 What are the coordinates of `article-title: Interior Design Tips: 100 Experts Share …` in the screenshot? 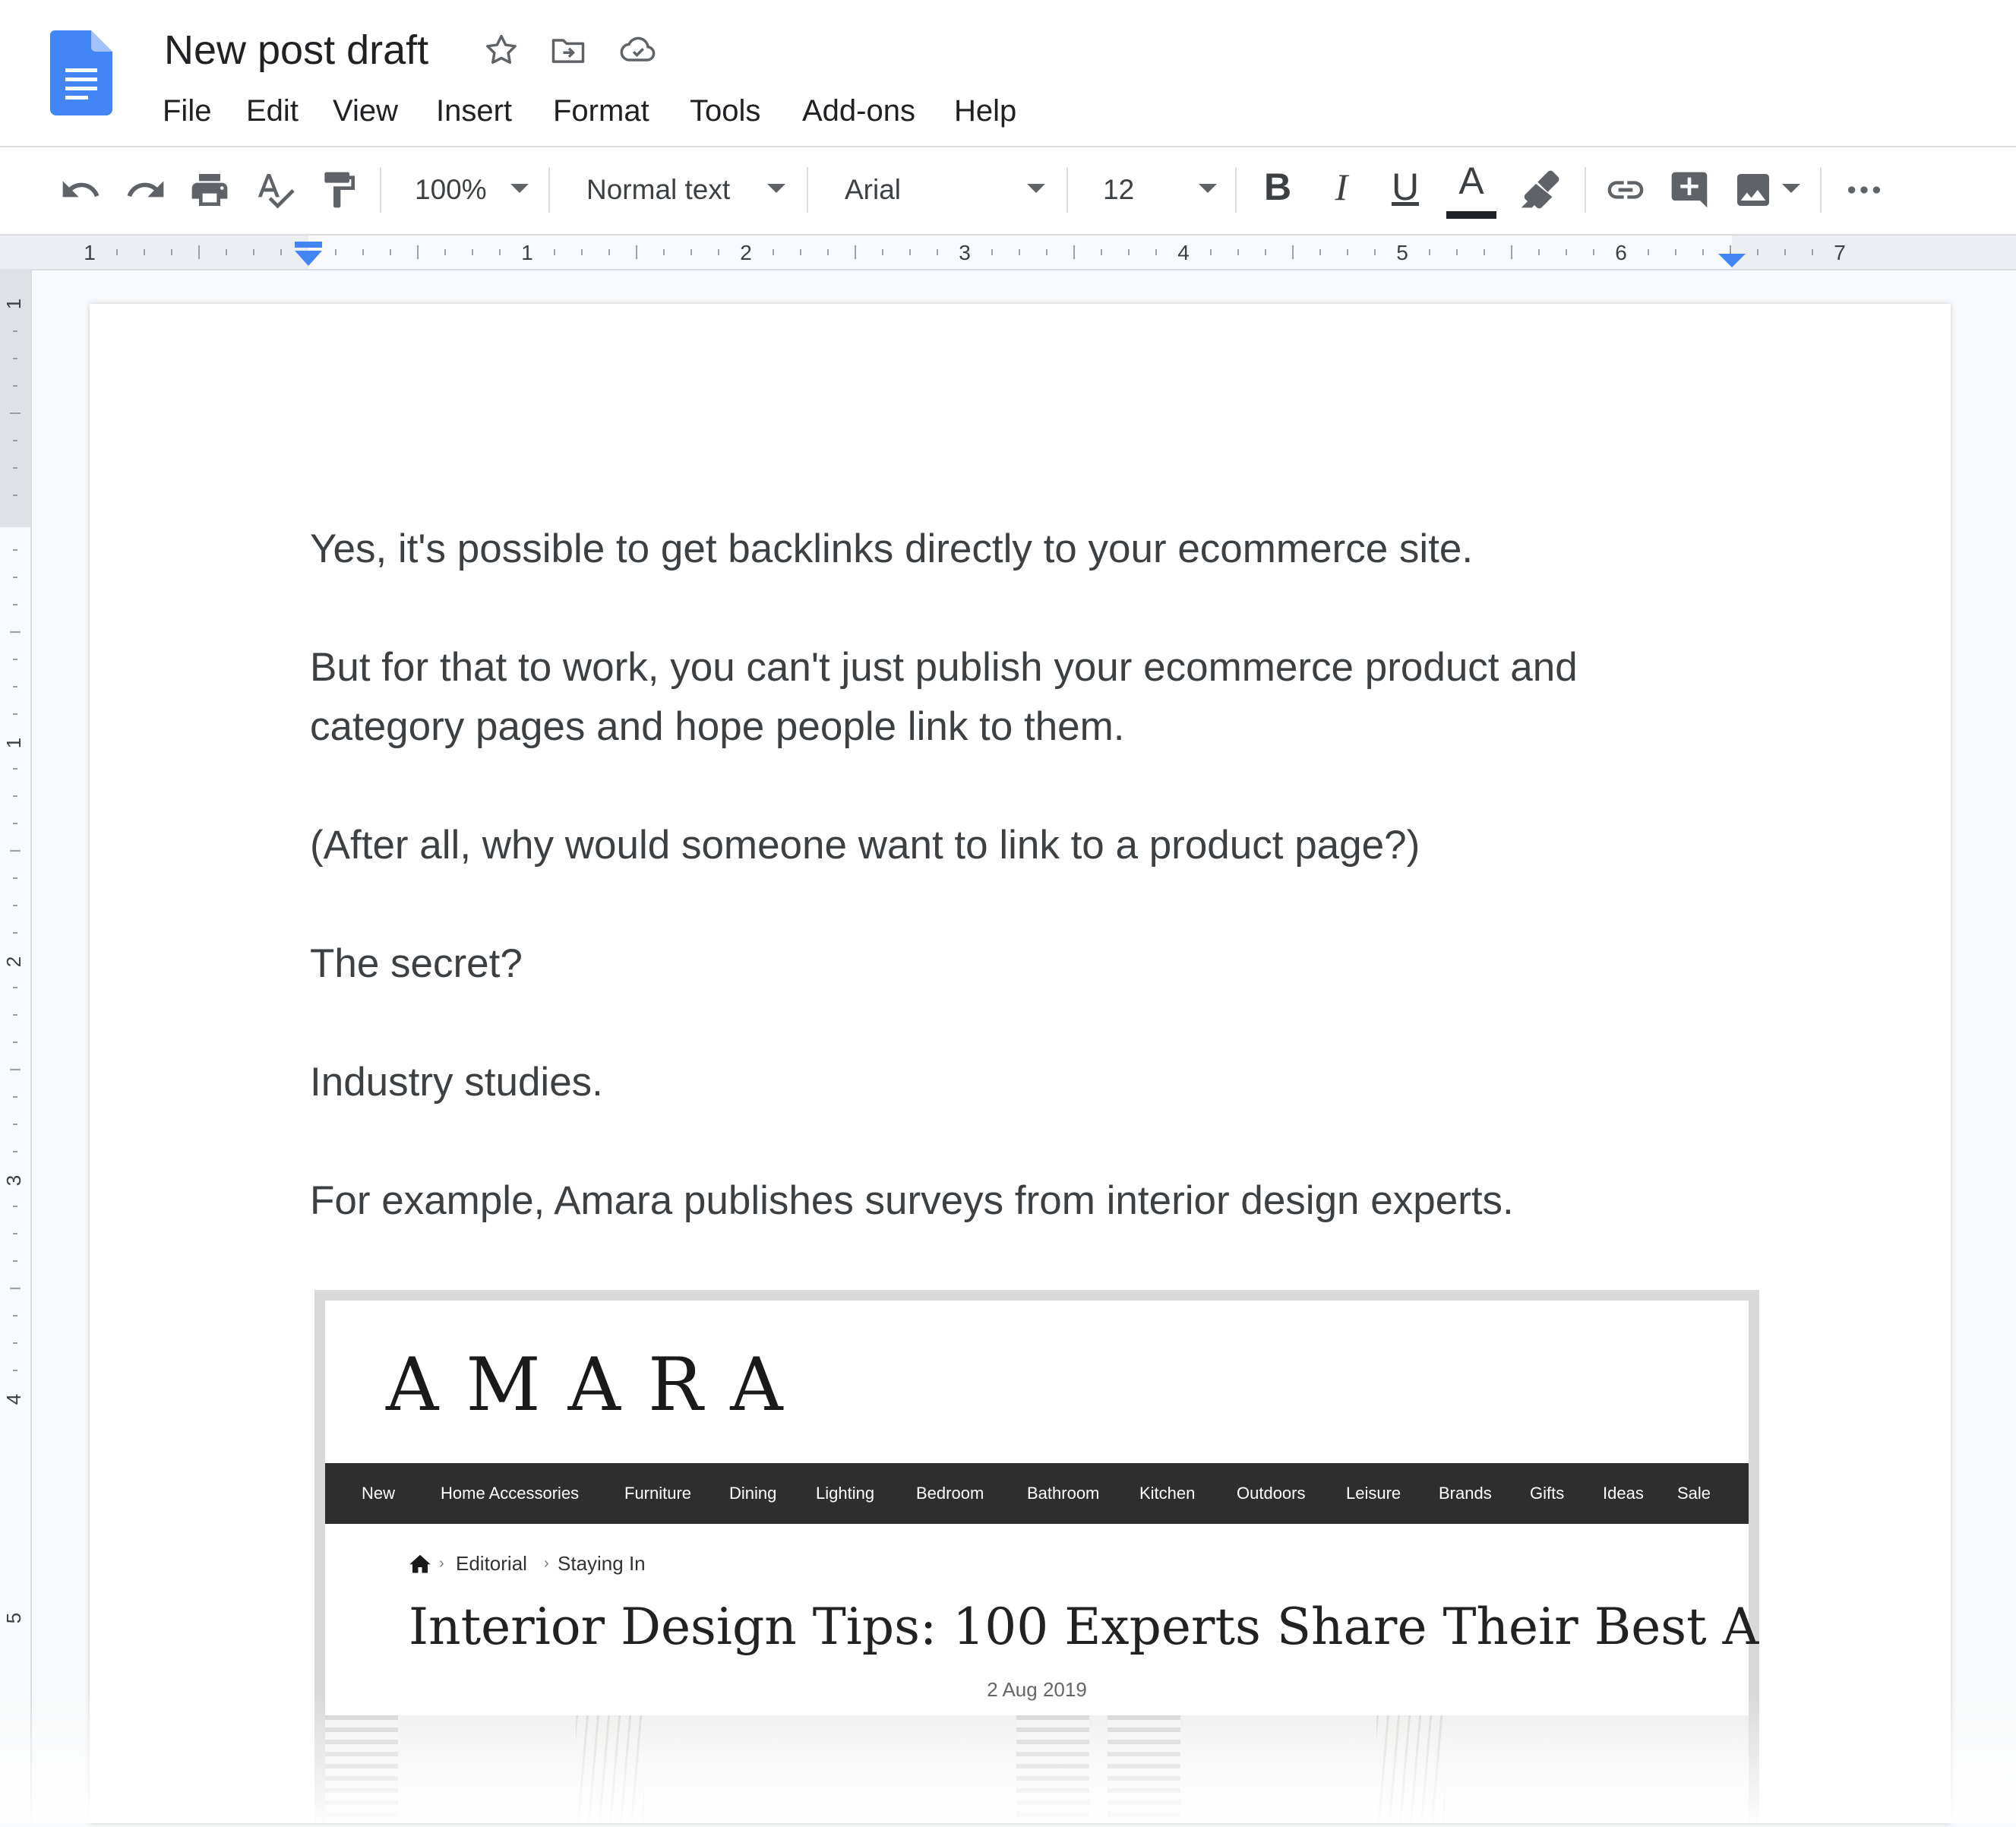 It's located at (1084, 1627).